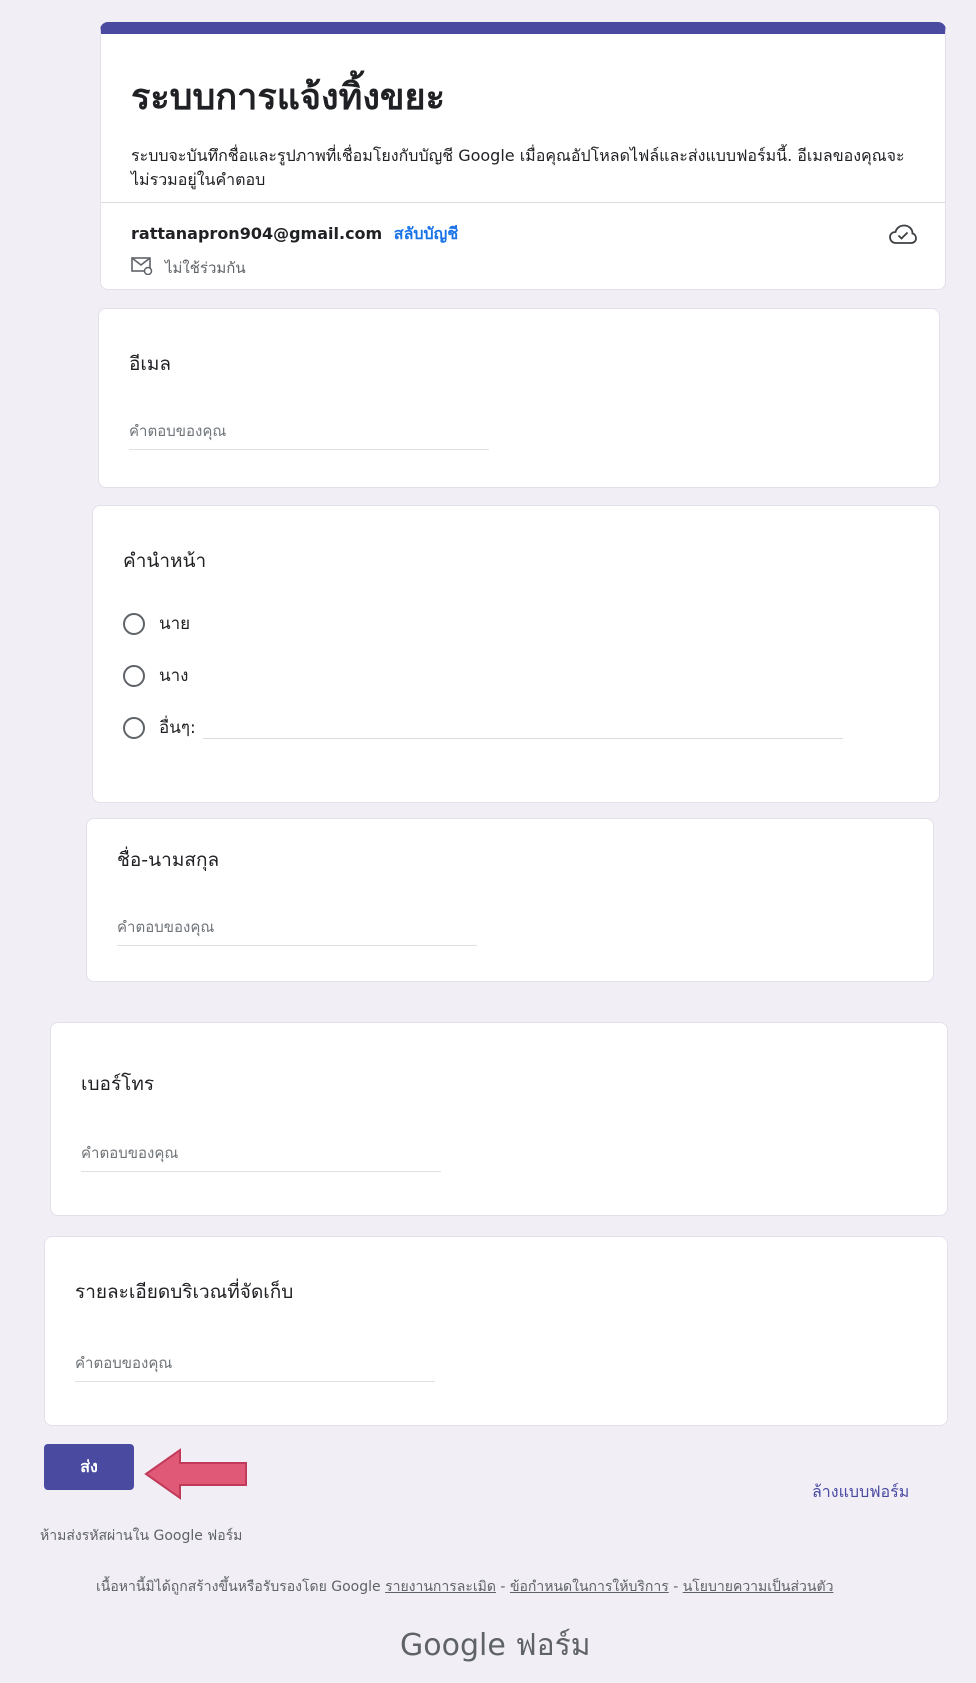  Describe the element at coordinates (177, 728) in the screenshot. I see `radio-option-label: อื่นๆ:` at that location.